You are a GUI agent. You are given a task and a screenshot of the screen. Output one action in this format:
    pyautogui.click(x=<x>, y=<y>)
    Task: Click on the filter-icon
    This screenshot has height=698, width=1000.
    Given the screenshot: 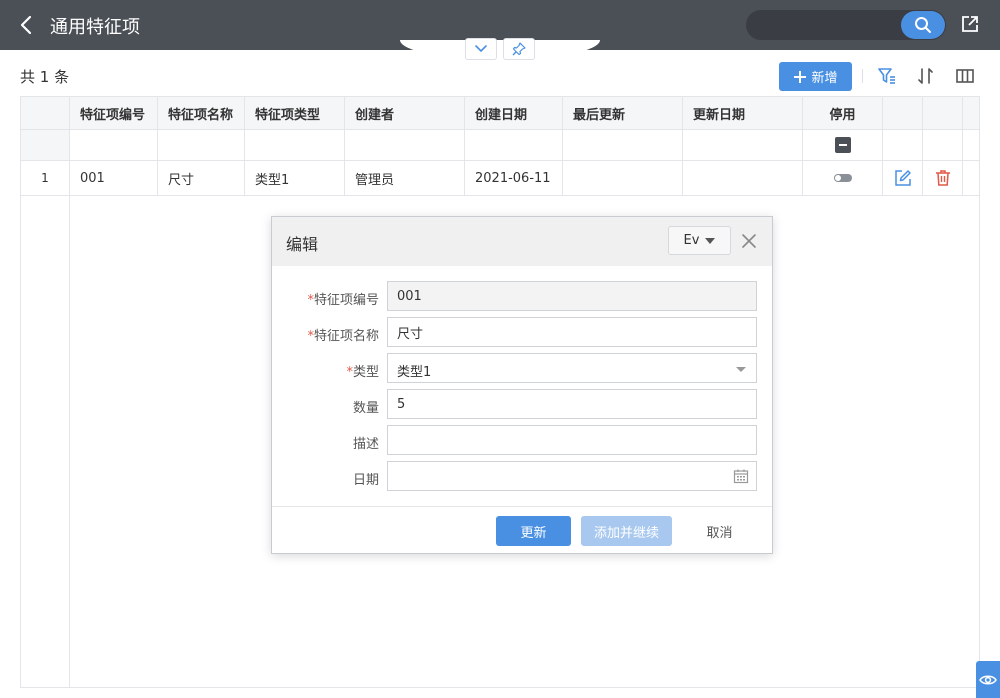 What is the action you would take?
    pyautogui.click(x=886, y=76)
    